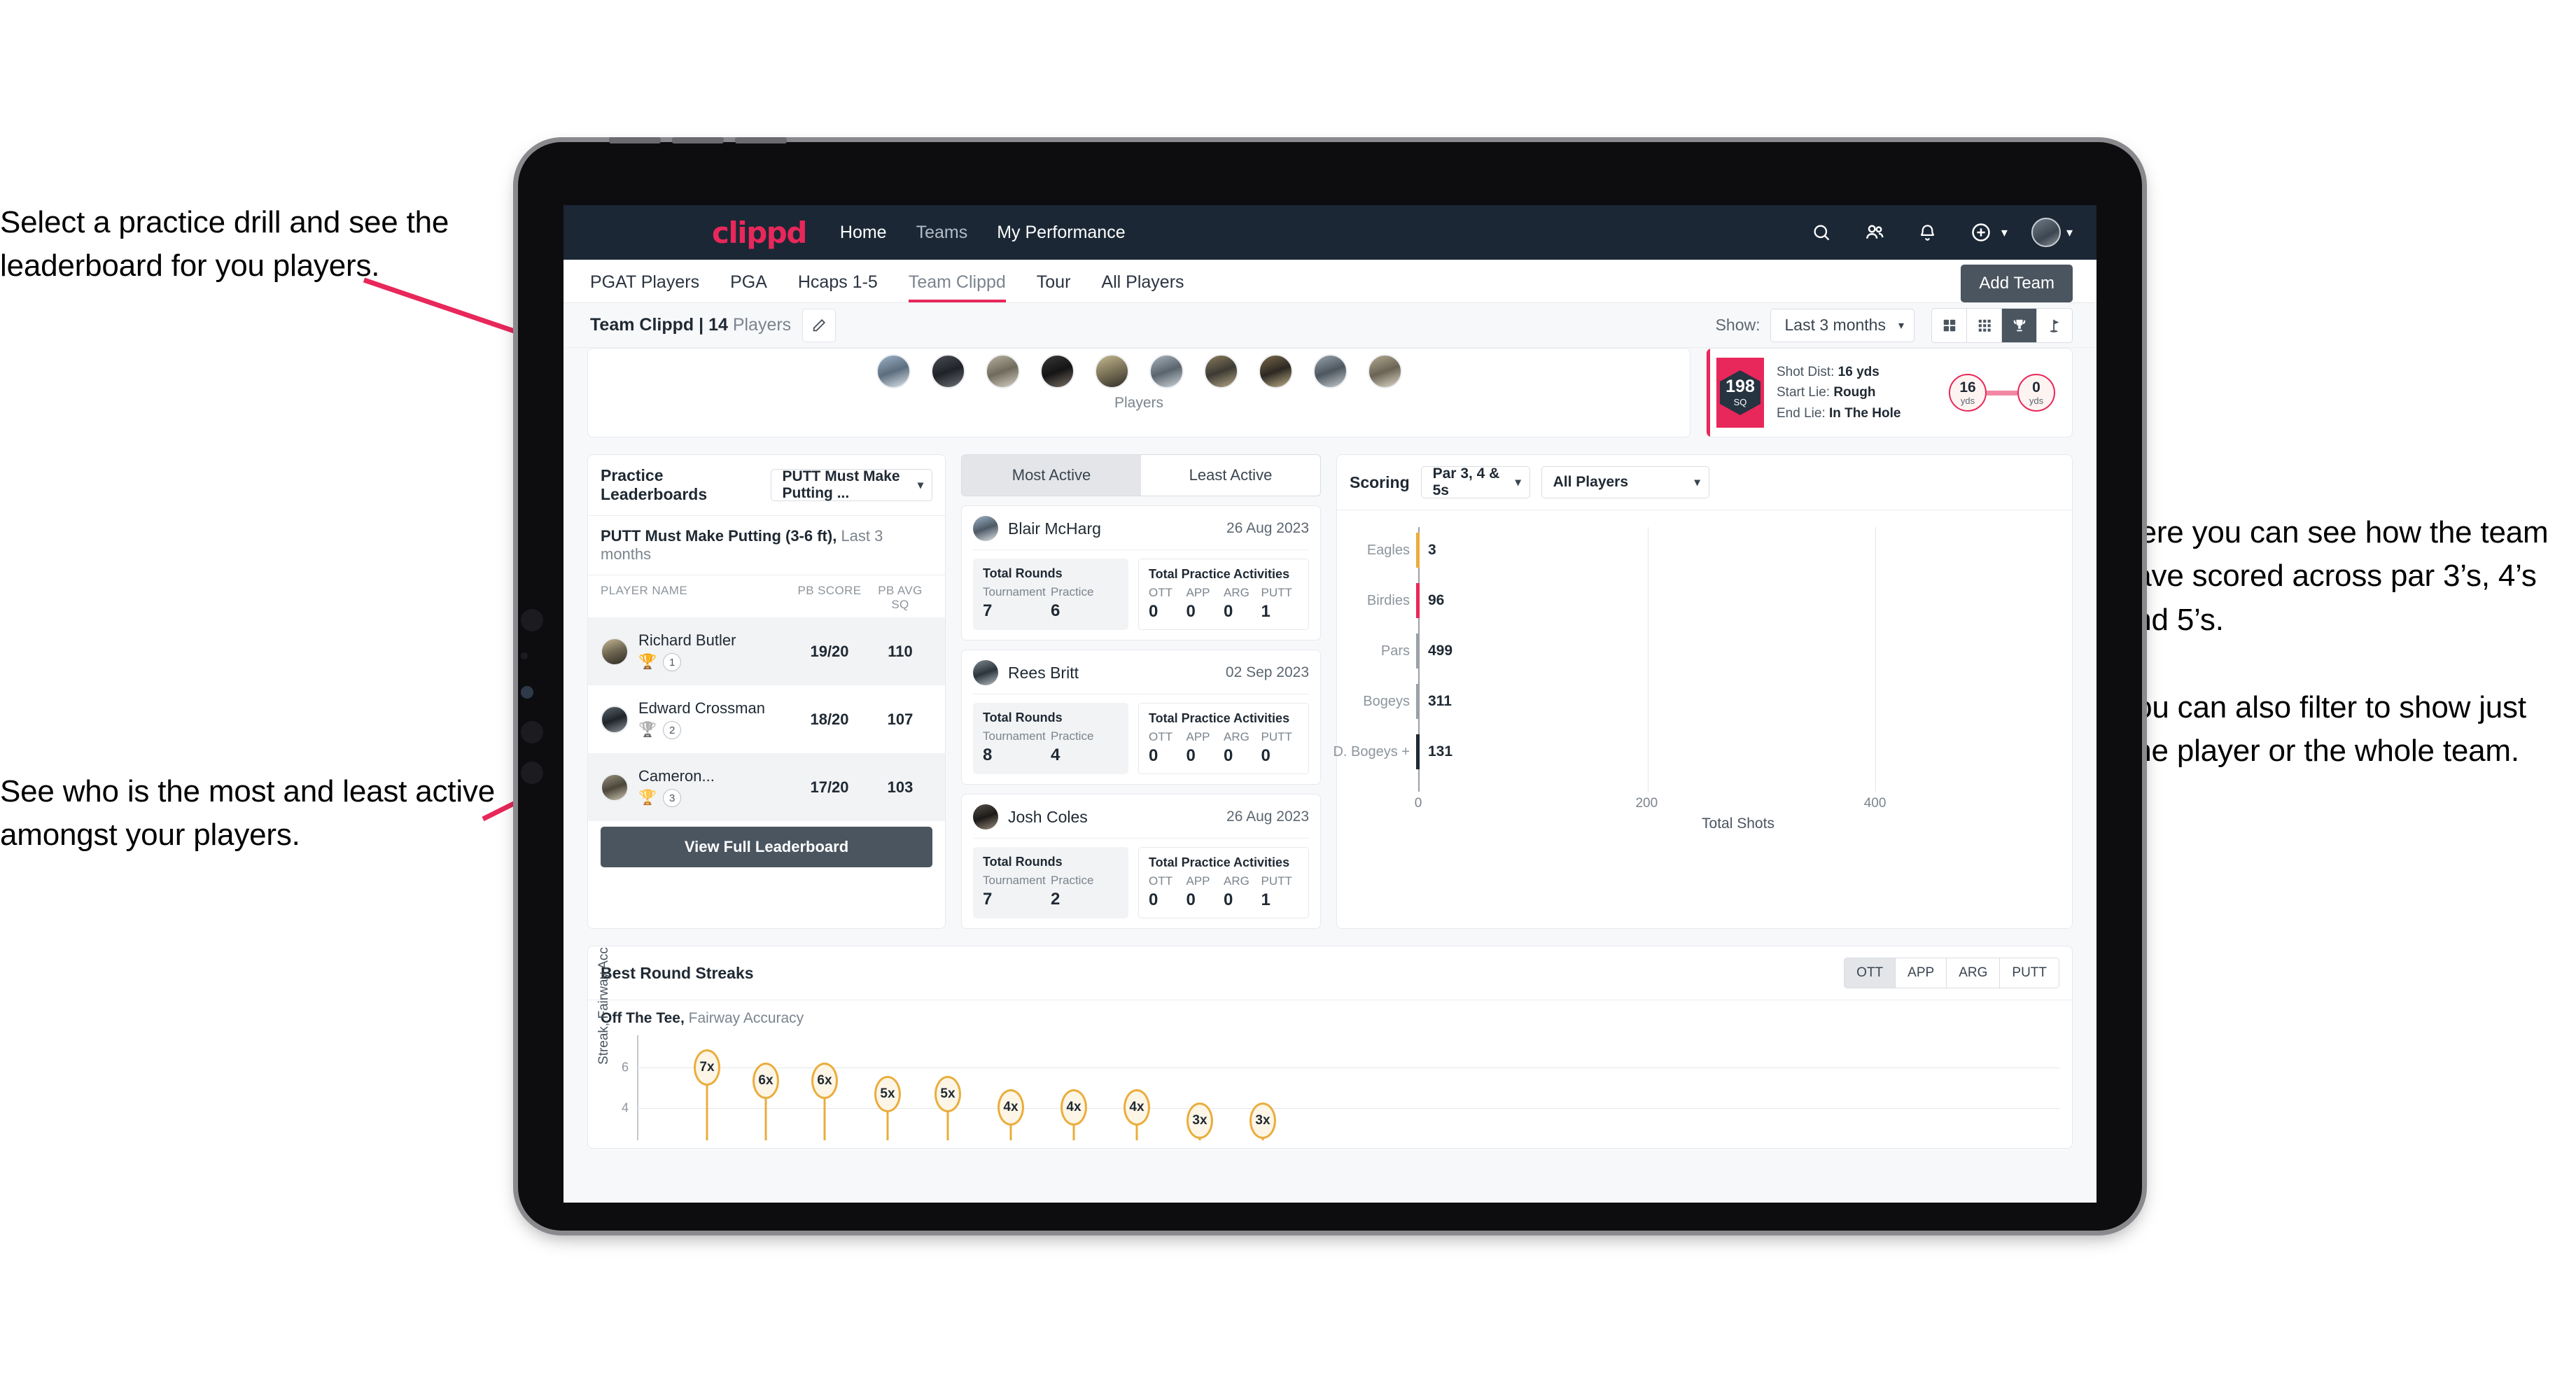 This screenshot has height=1386, width=2576. I want to click on table-row: Edward Crossman 🏆 2 18/20 107, so click(766, 719).